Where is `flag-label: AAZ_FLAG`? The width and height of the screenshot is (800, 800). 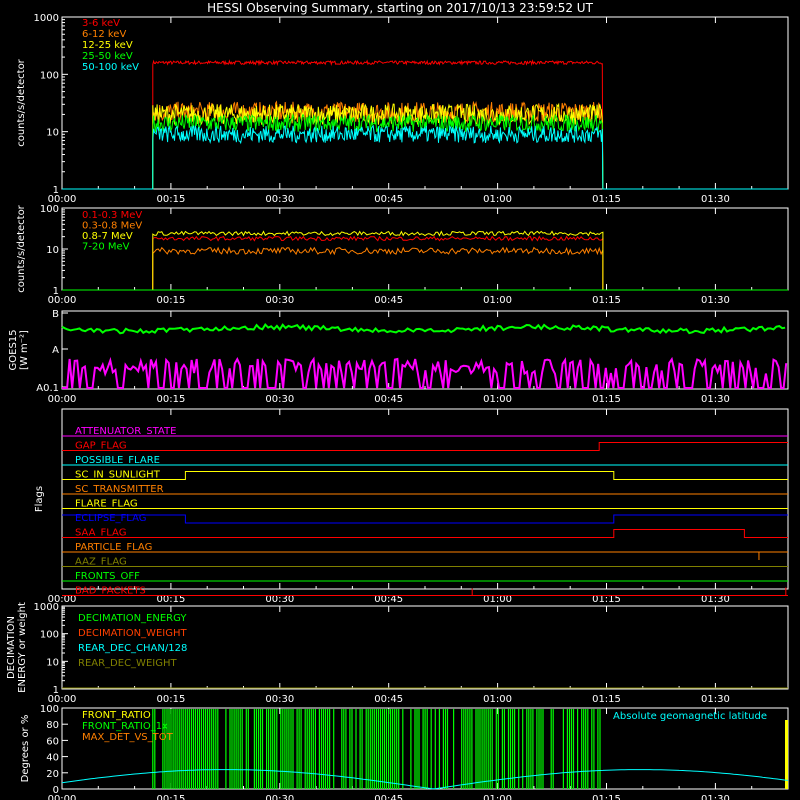
flag-label: AAZ_FLAG is located at coordinates (101, 562).